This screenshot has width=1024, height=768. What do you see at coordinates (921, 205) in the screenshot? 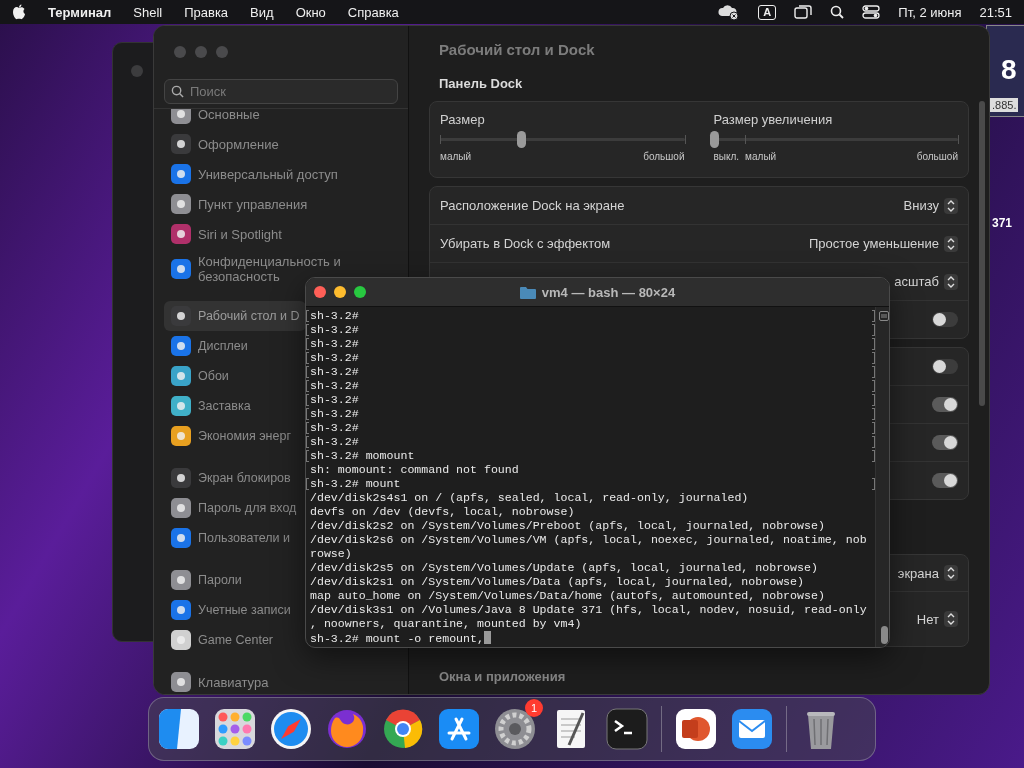
I see `popup-value: Внизу` at bounding box center [921, 205].